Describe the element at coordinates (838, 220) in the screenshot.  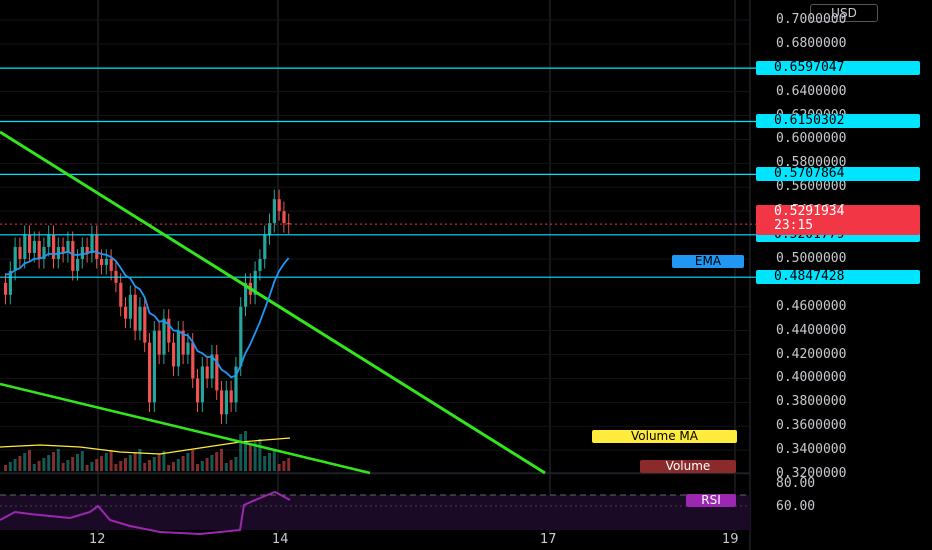
I see `current-price-label: 0.5291934 23:15` at that location.